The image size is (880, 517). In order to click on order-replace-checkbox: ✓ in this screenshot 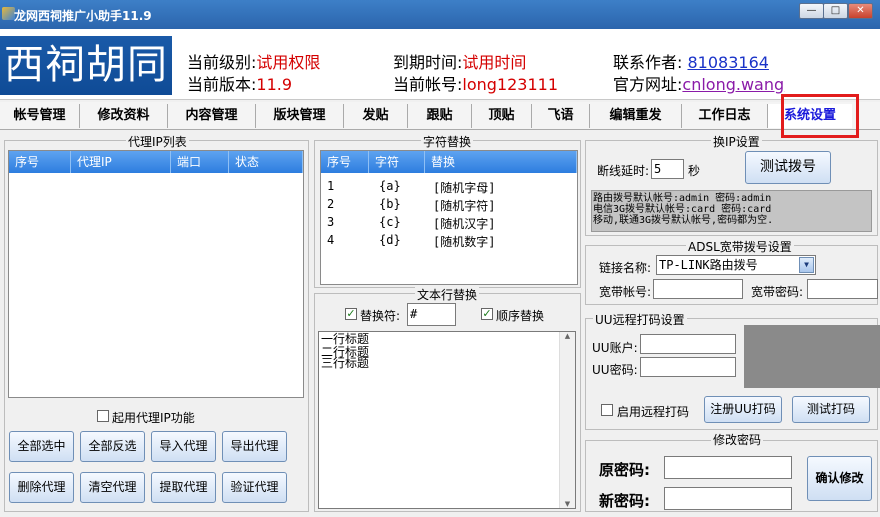, I will do `click(487, 314)`.